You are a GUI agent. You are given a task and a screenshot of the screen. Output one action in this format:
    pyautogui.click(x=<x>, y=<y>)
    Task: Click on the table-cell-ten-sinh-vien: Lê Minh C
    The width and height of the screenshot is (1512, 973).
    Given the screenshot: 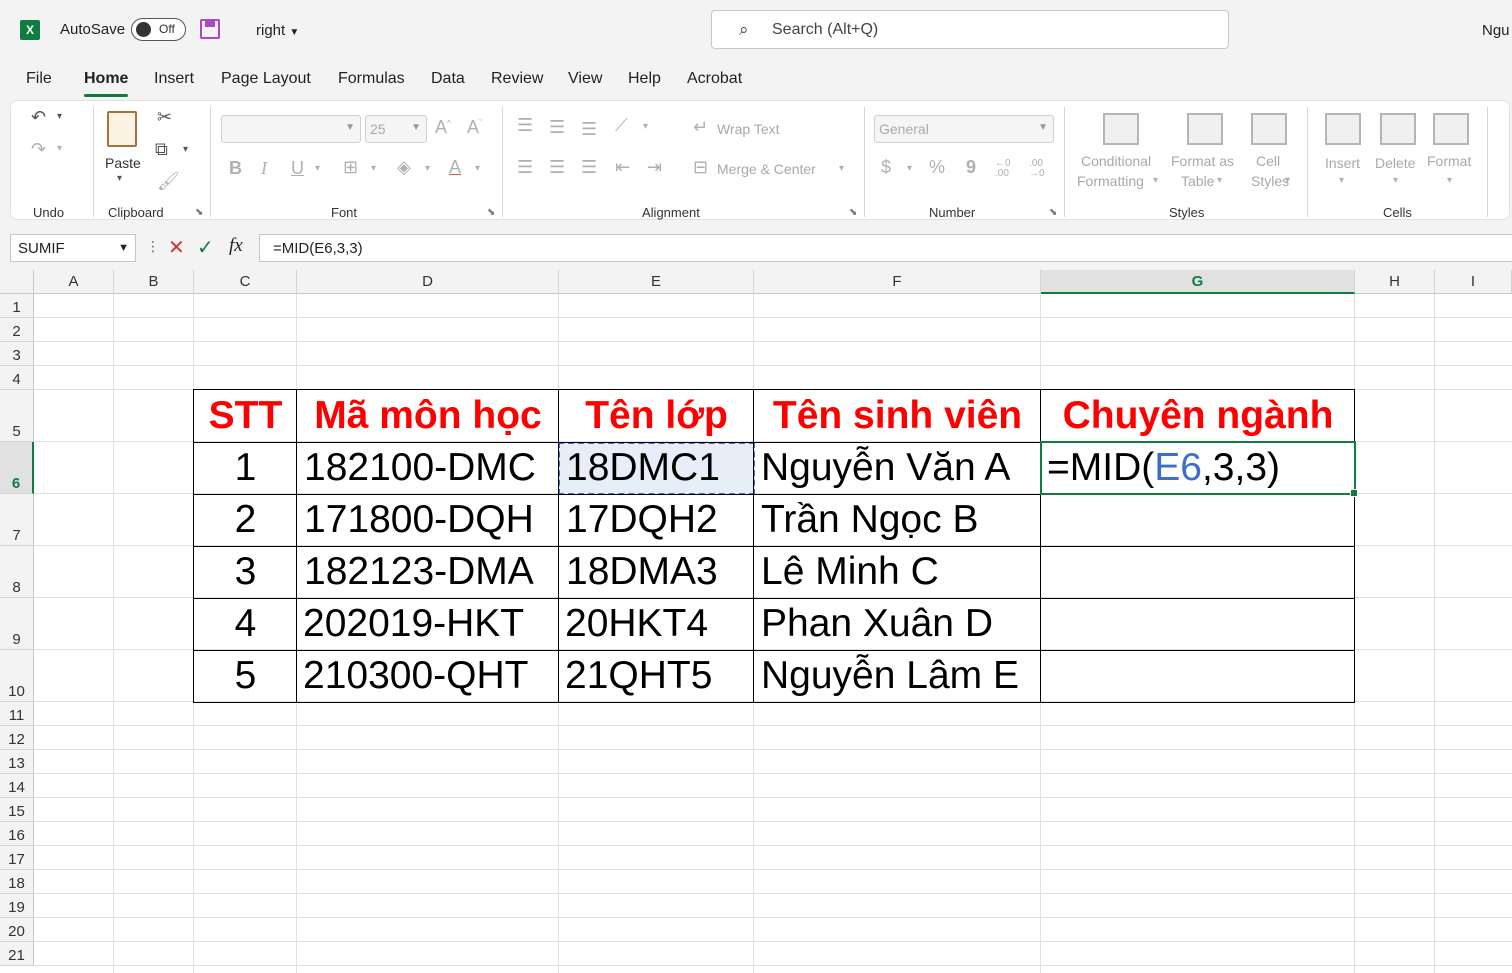 What is the action you would take?
    pyautogui.click(x=850, y=572)
    